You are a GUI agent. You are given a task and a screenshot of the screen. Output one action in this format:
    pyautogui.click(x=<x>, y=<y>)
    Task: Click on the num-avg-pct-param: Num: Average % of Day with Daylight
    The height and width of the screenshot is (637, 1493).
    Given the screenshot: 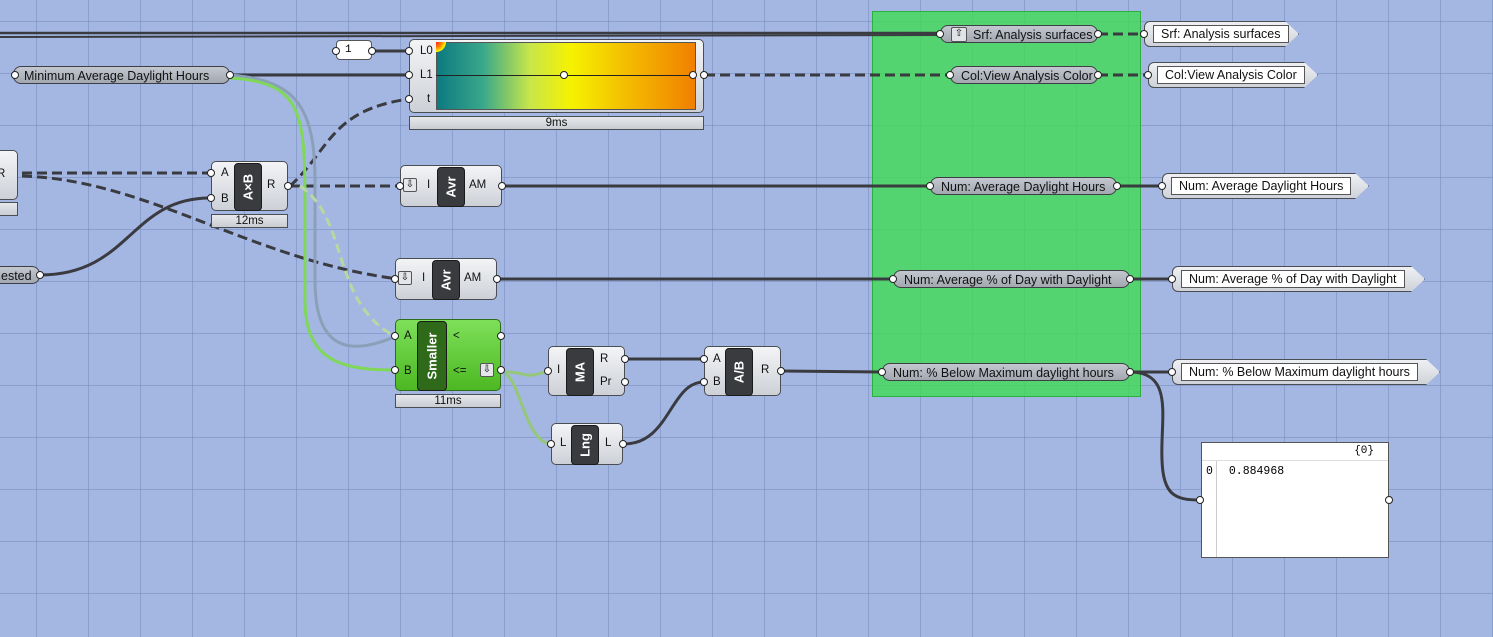 What is the action you would take?
    pyautogui.click(x=1011, y=279)
    